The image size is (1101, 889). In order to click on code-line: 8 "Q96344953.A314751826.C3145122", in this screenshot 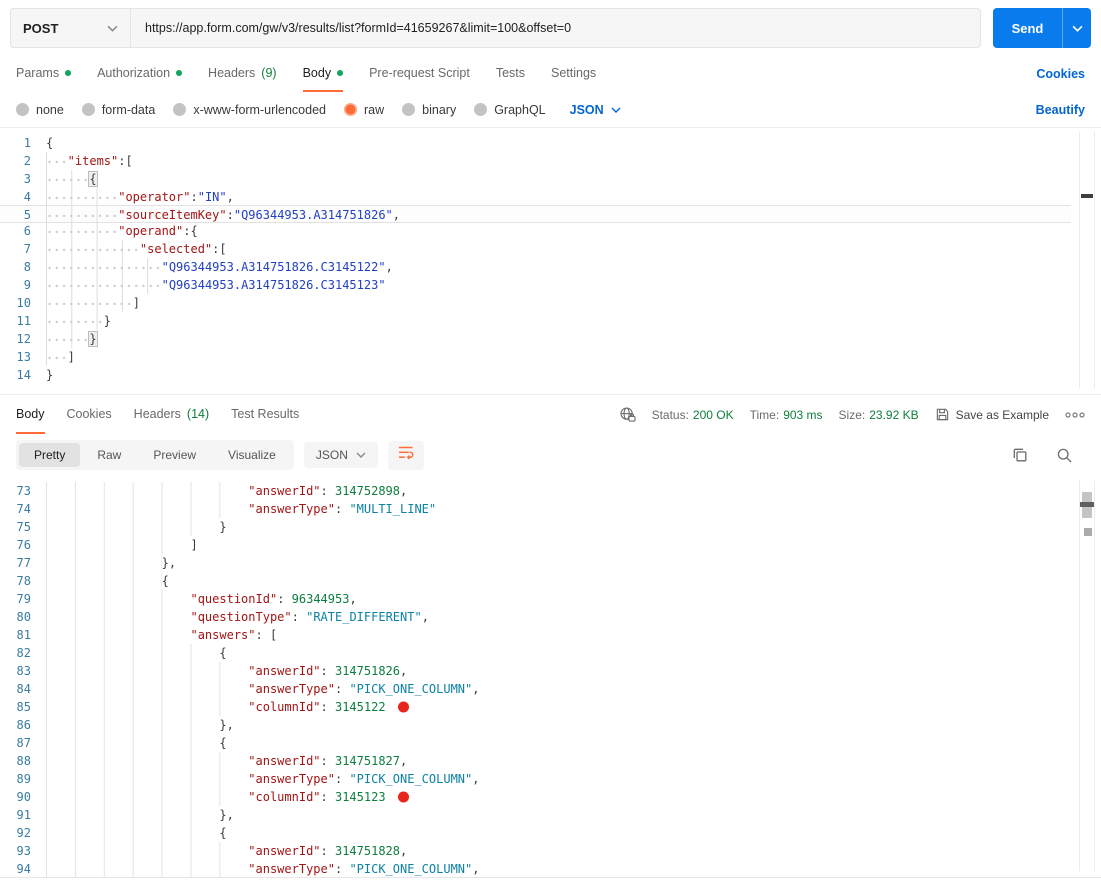, I will do `click(535, 267)`.